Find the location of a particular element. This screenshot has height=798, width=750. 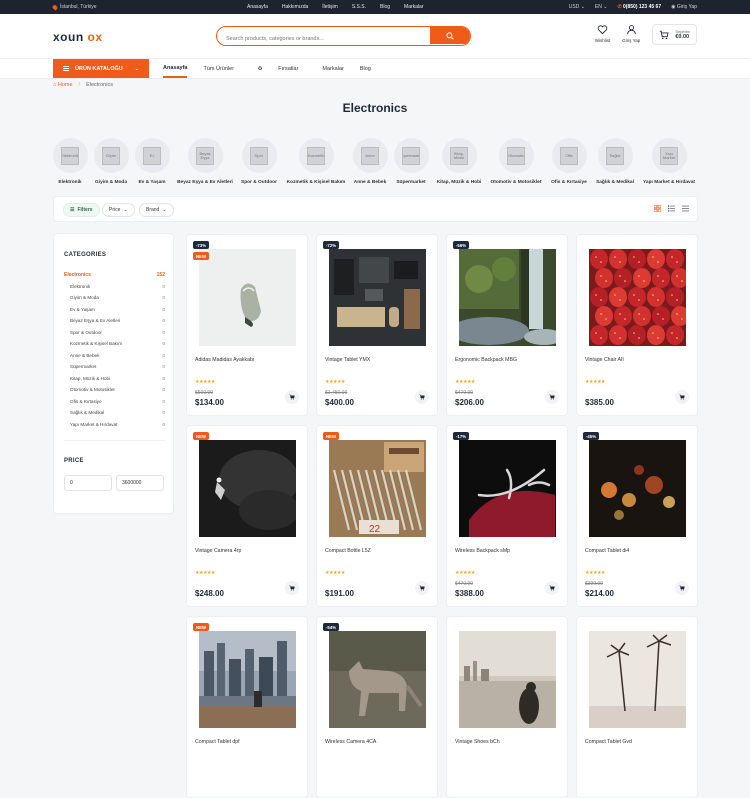

top-nav-faq: S.S.S. is located at coordinates (359, 7).